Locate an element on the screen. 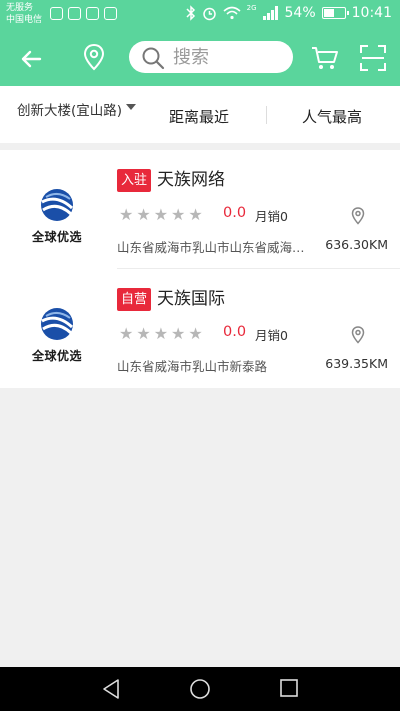 Image resolution: width=400 pixels, height=711 pixels. network-type: 2G is located at coordinates (251, 8).